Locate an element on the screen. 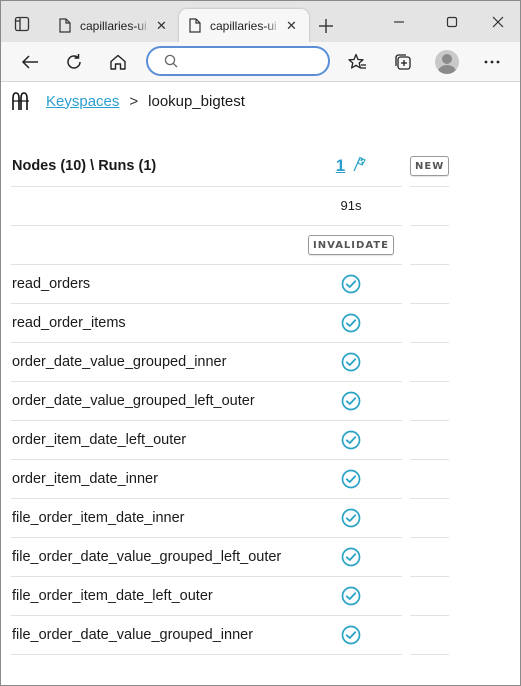  browser-toolbar is located at coordinates (260, 62).